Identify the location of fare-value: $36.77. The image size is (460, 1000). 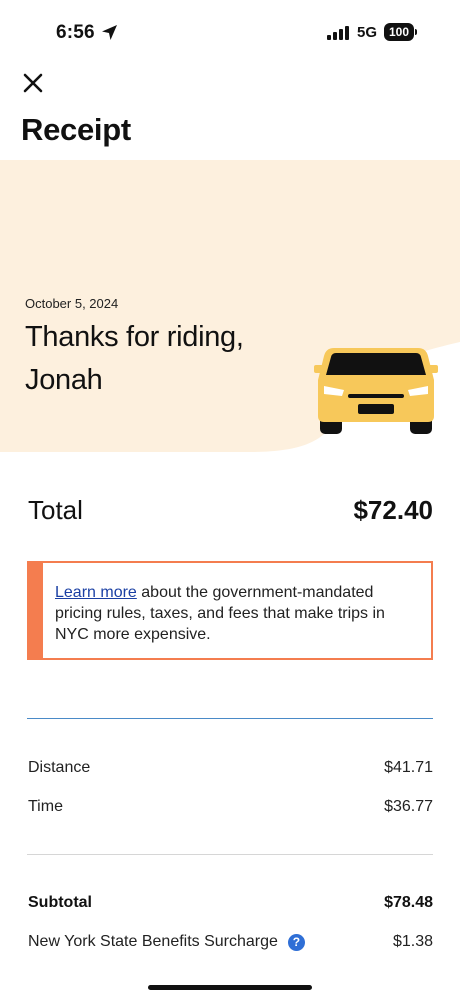
(408, 806).